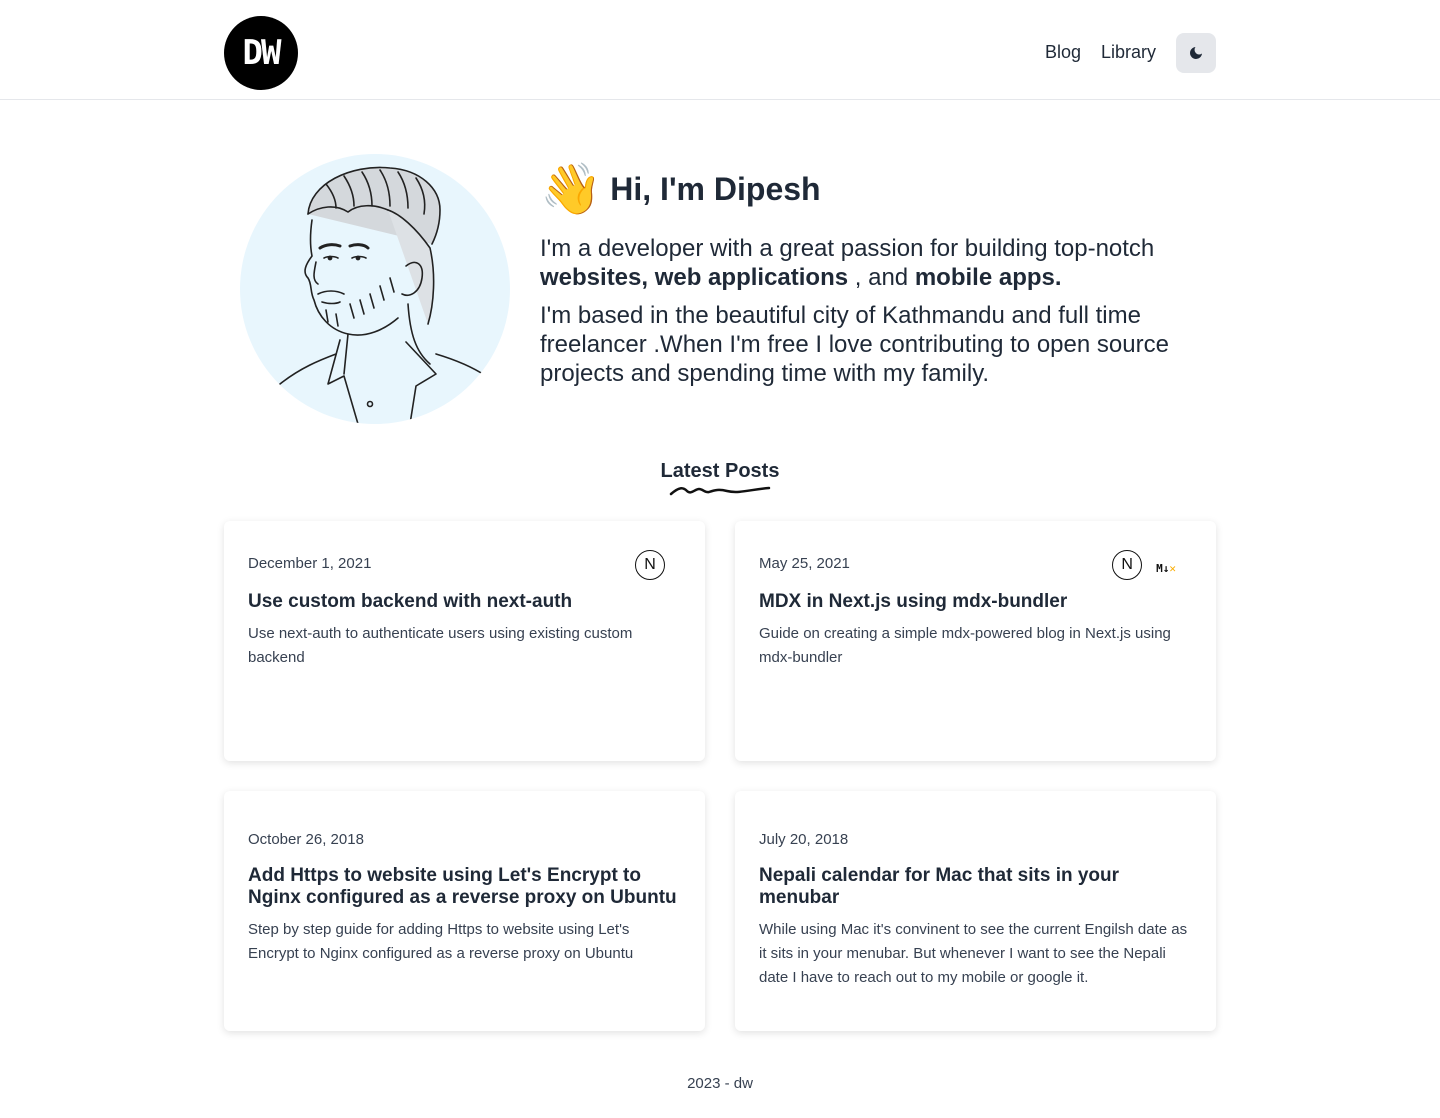  I want to click on mdx-icon: M↓✕, so click(1166, 568).